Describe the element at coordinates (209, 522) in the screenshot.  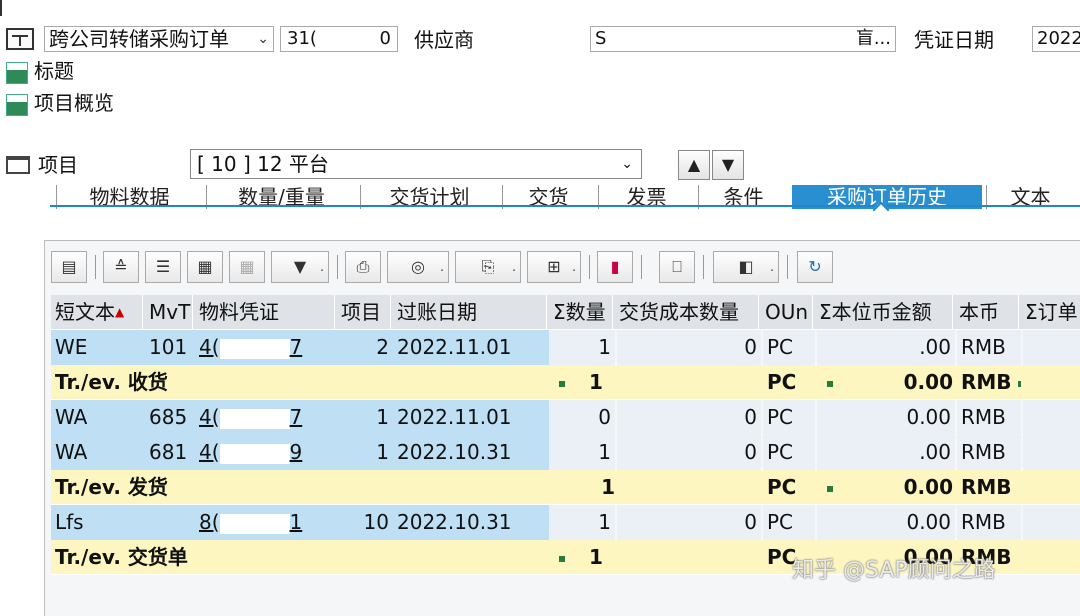
I see `doc-prefix: 8(` at that location.